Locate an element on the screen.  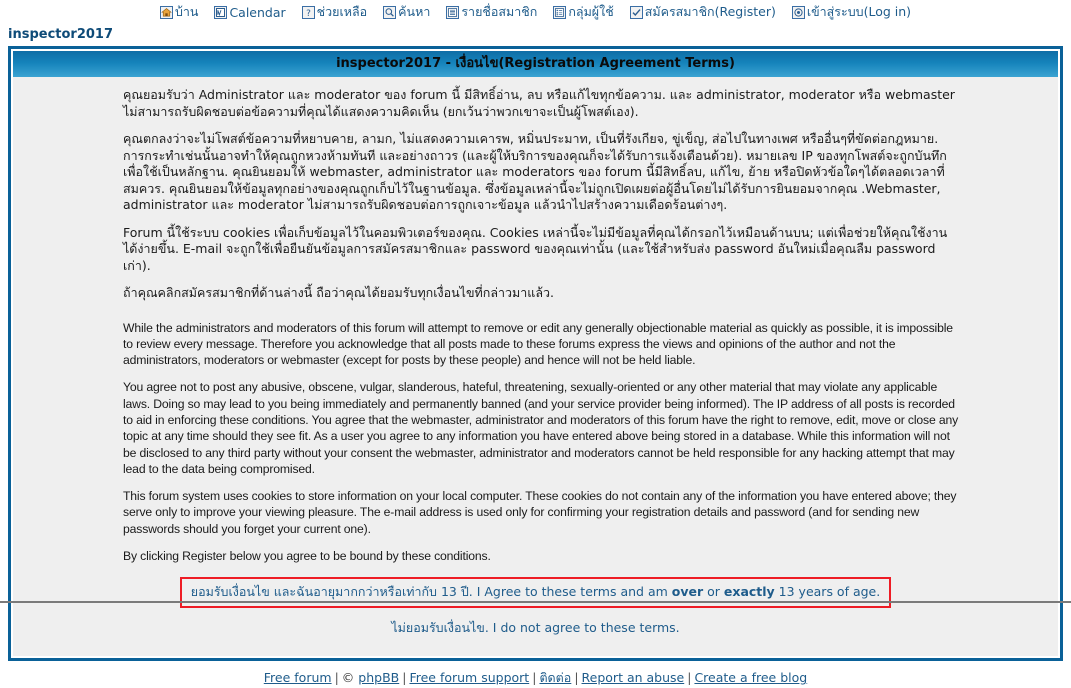
nav-item-label: รายชื่อสมาชิก is located at coordinates (499, 11).